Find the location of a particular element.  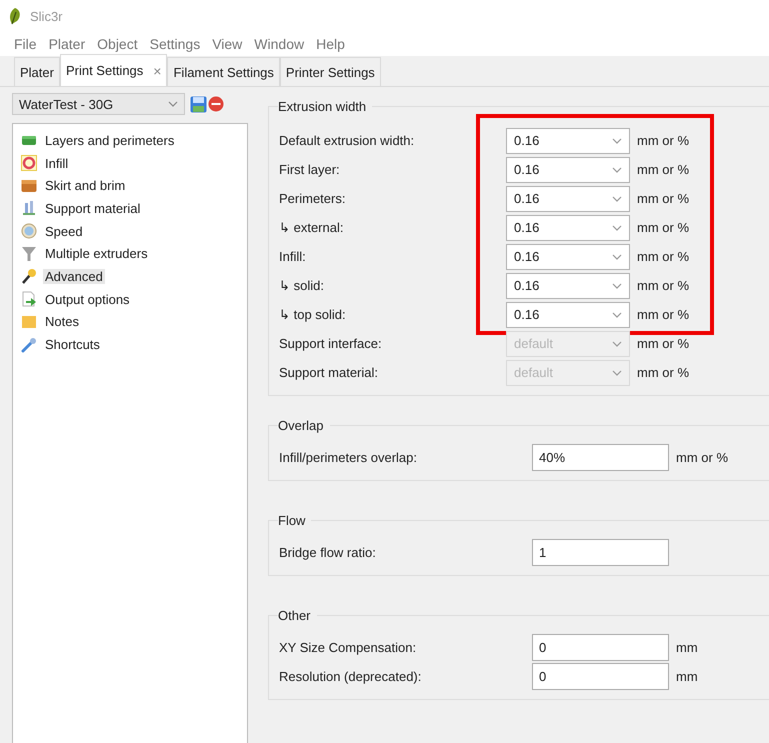

sidebar-item: Skirt and brim is located at coordinates (85, 186).